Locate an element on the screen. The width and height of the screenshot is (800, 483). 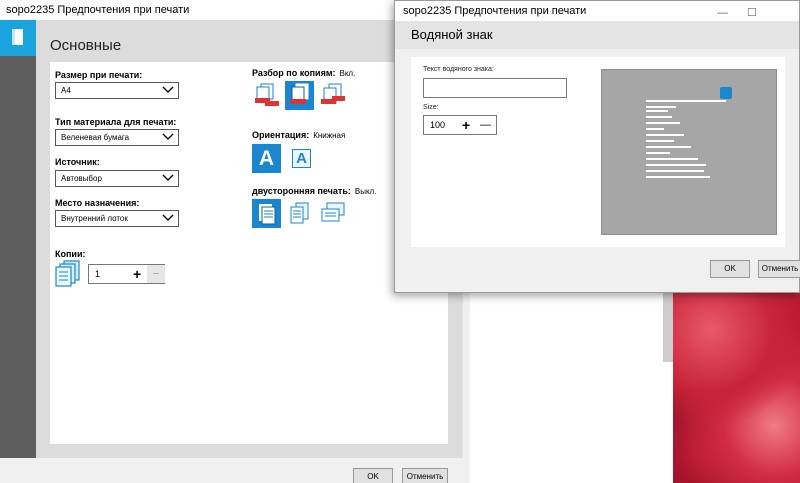
watermark-size-increment-button: + is located at coordinates (466, 125).